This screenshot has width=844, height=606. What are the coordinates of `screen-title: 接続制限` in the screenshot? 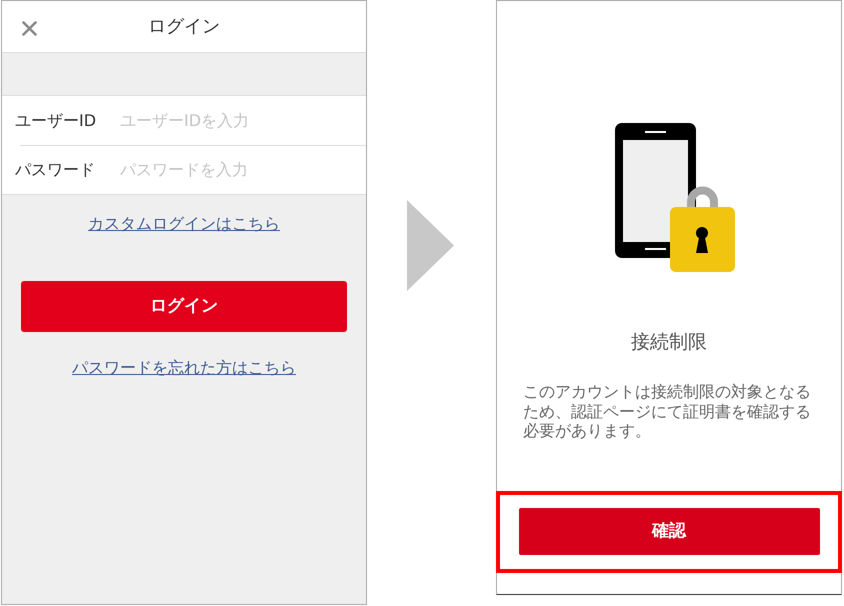 It's located at (669, 342).